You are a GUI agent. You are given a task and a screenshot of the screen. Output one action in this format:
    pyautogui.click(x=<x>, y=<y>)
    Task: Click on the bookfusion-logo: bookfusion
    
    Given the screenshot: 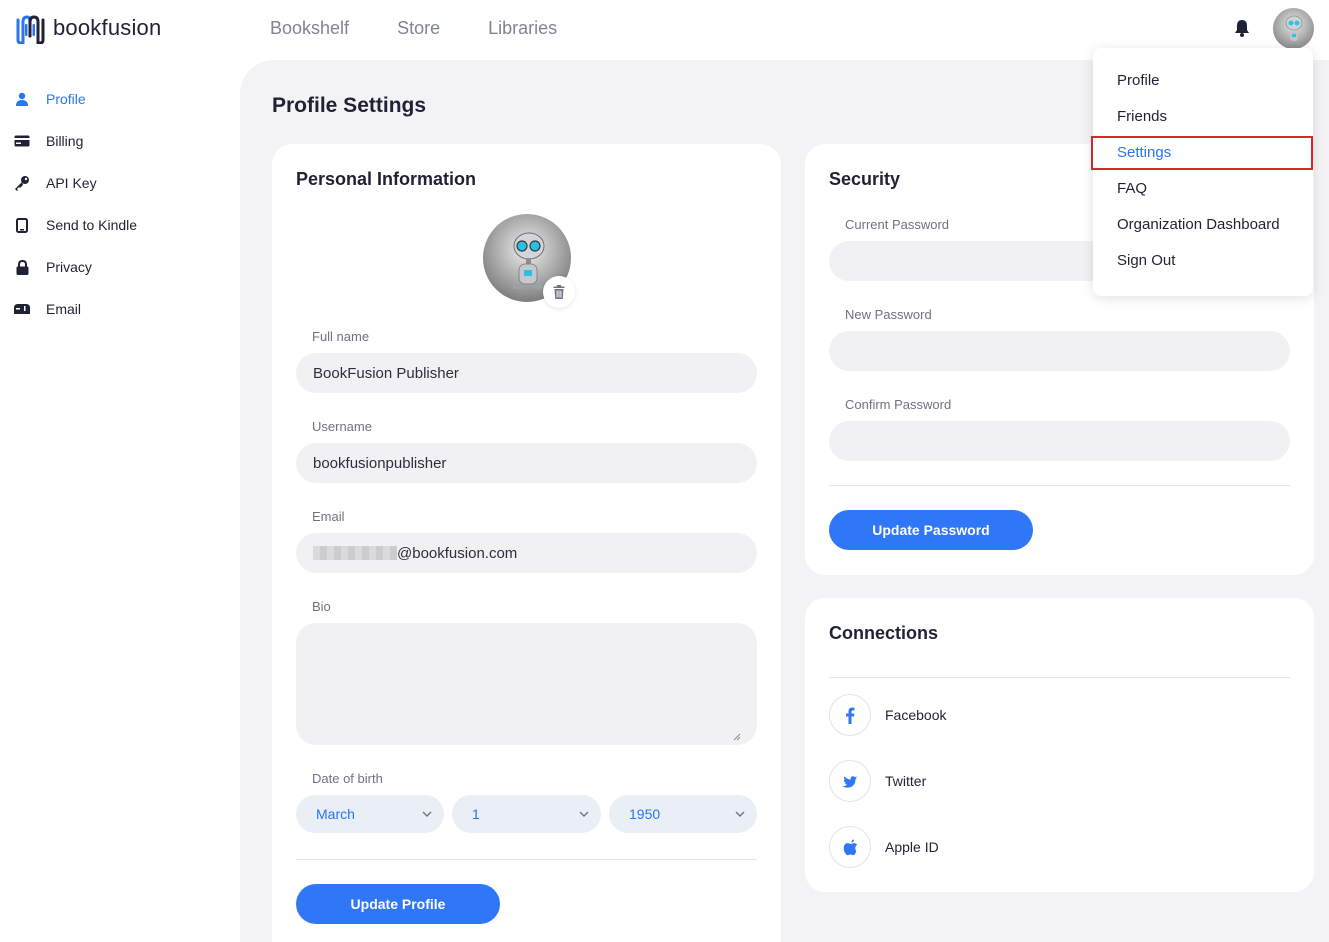 What is the action you would take?
    pyautogui.click(x=88, y=28)
    